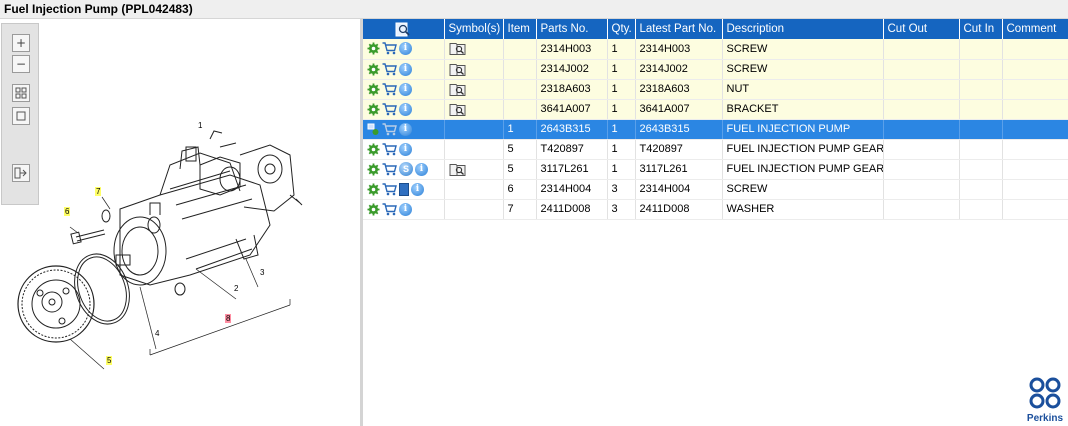 The image size is (1068, 426). Describe the element at coordinates (520, 29) in the screenshot. I see `column-header-item: Item` at that location.